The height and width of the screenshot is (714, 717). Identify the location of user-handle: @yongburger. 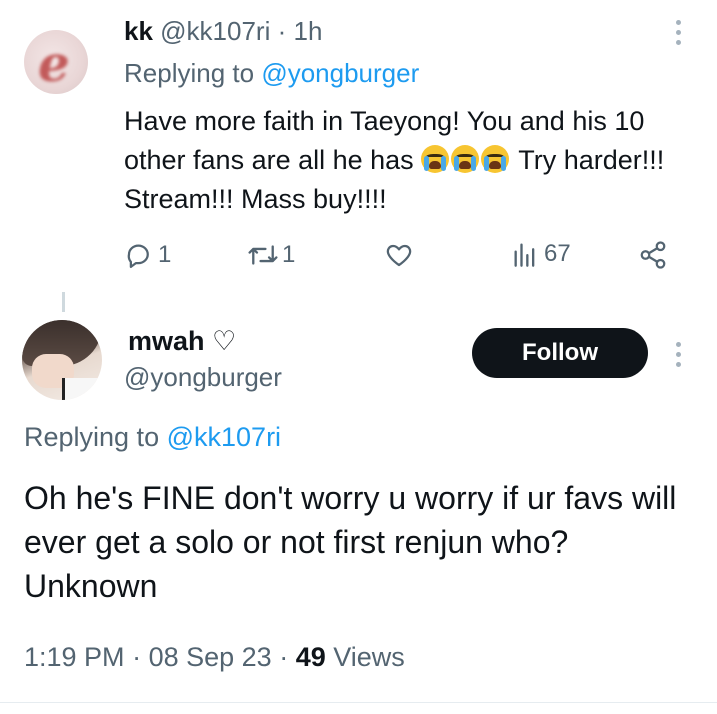
(203, 377).